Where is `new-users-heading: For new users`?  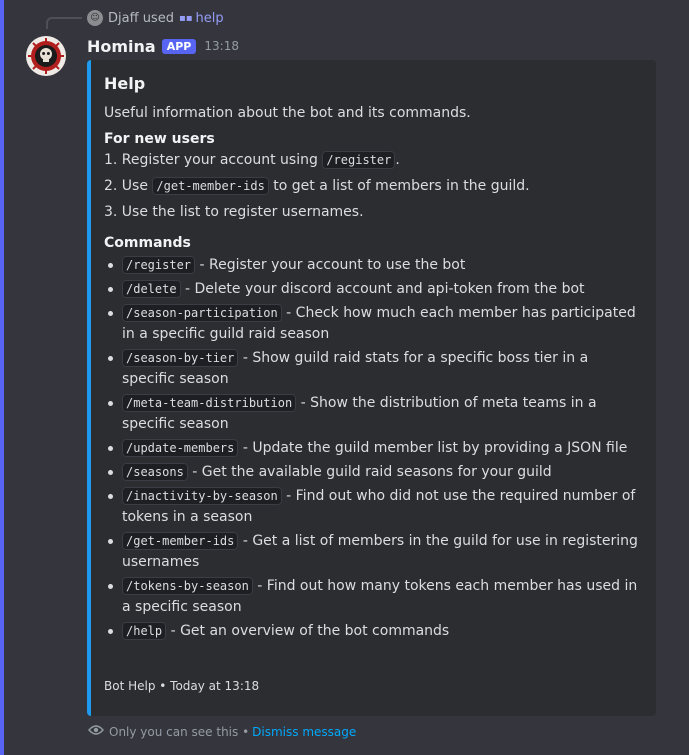 new-users-heading: For new users is located at coordinates (159, 139).